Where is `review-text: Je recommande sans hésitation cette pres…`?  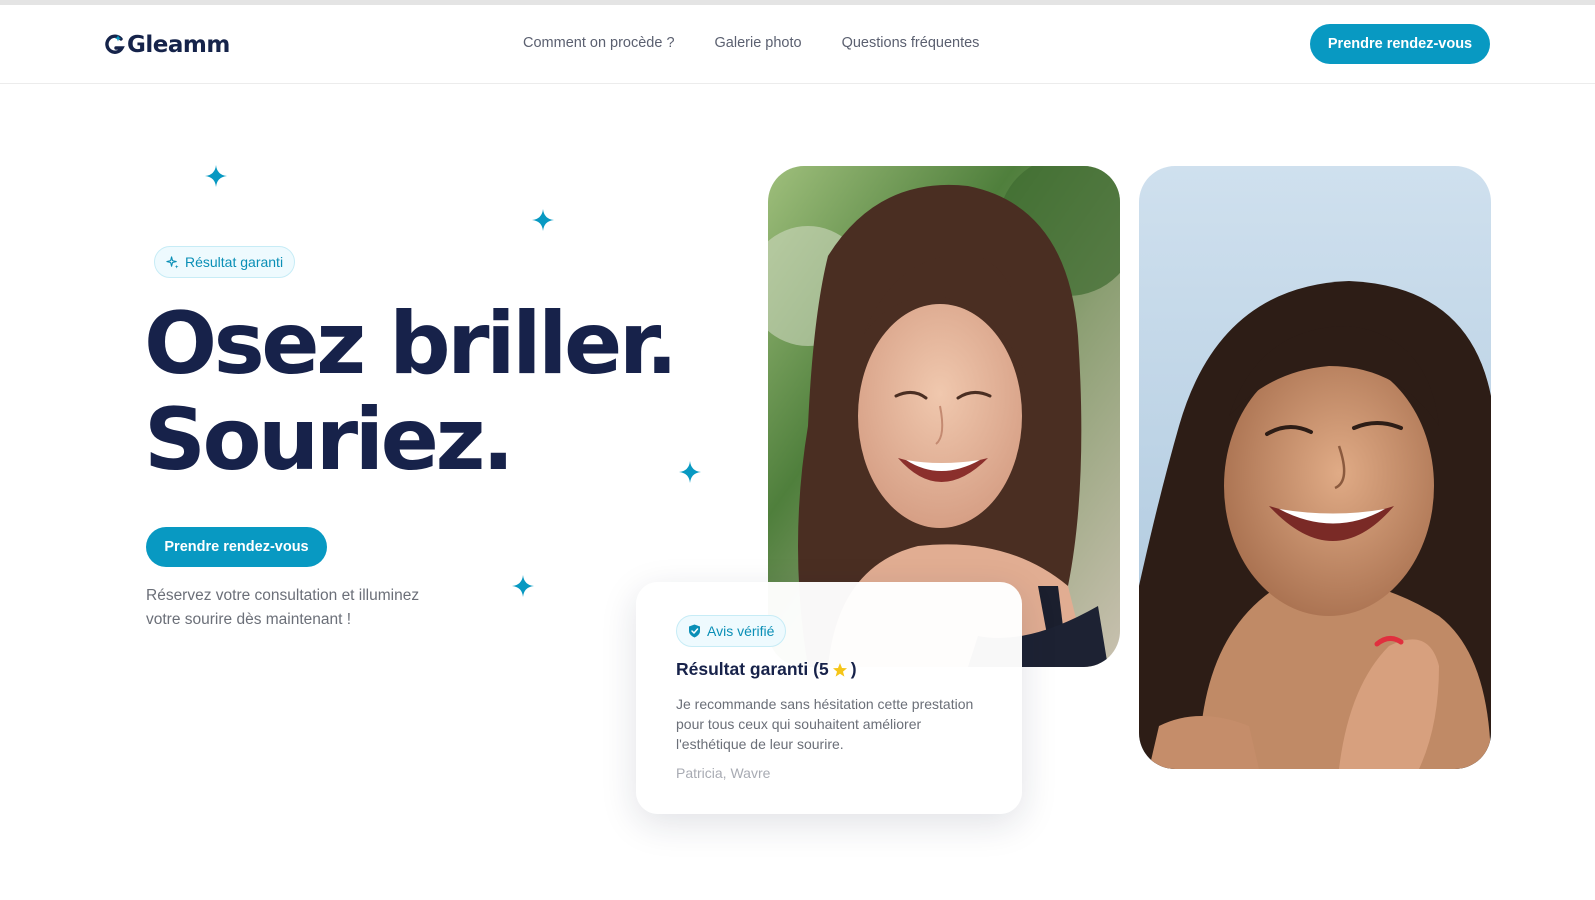 review-text: Je recommande sans hésitation cette pres… is located at coordinates (825, 724).